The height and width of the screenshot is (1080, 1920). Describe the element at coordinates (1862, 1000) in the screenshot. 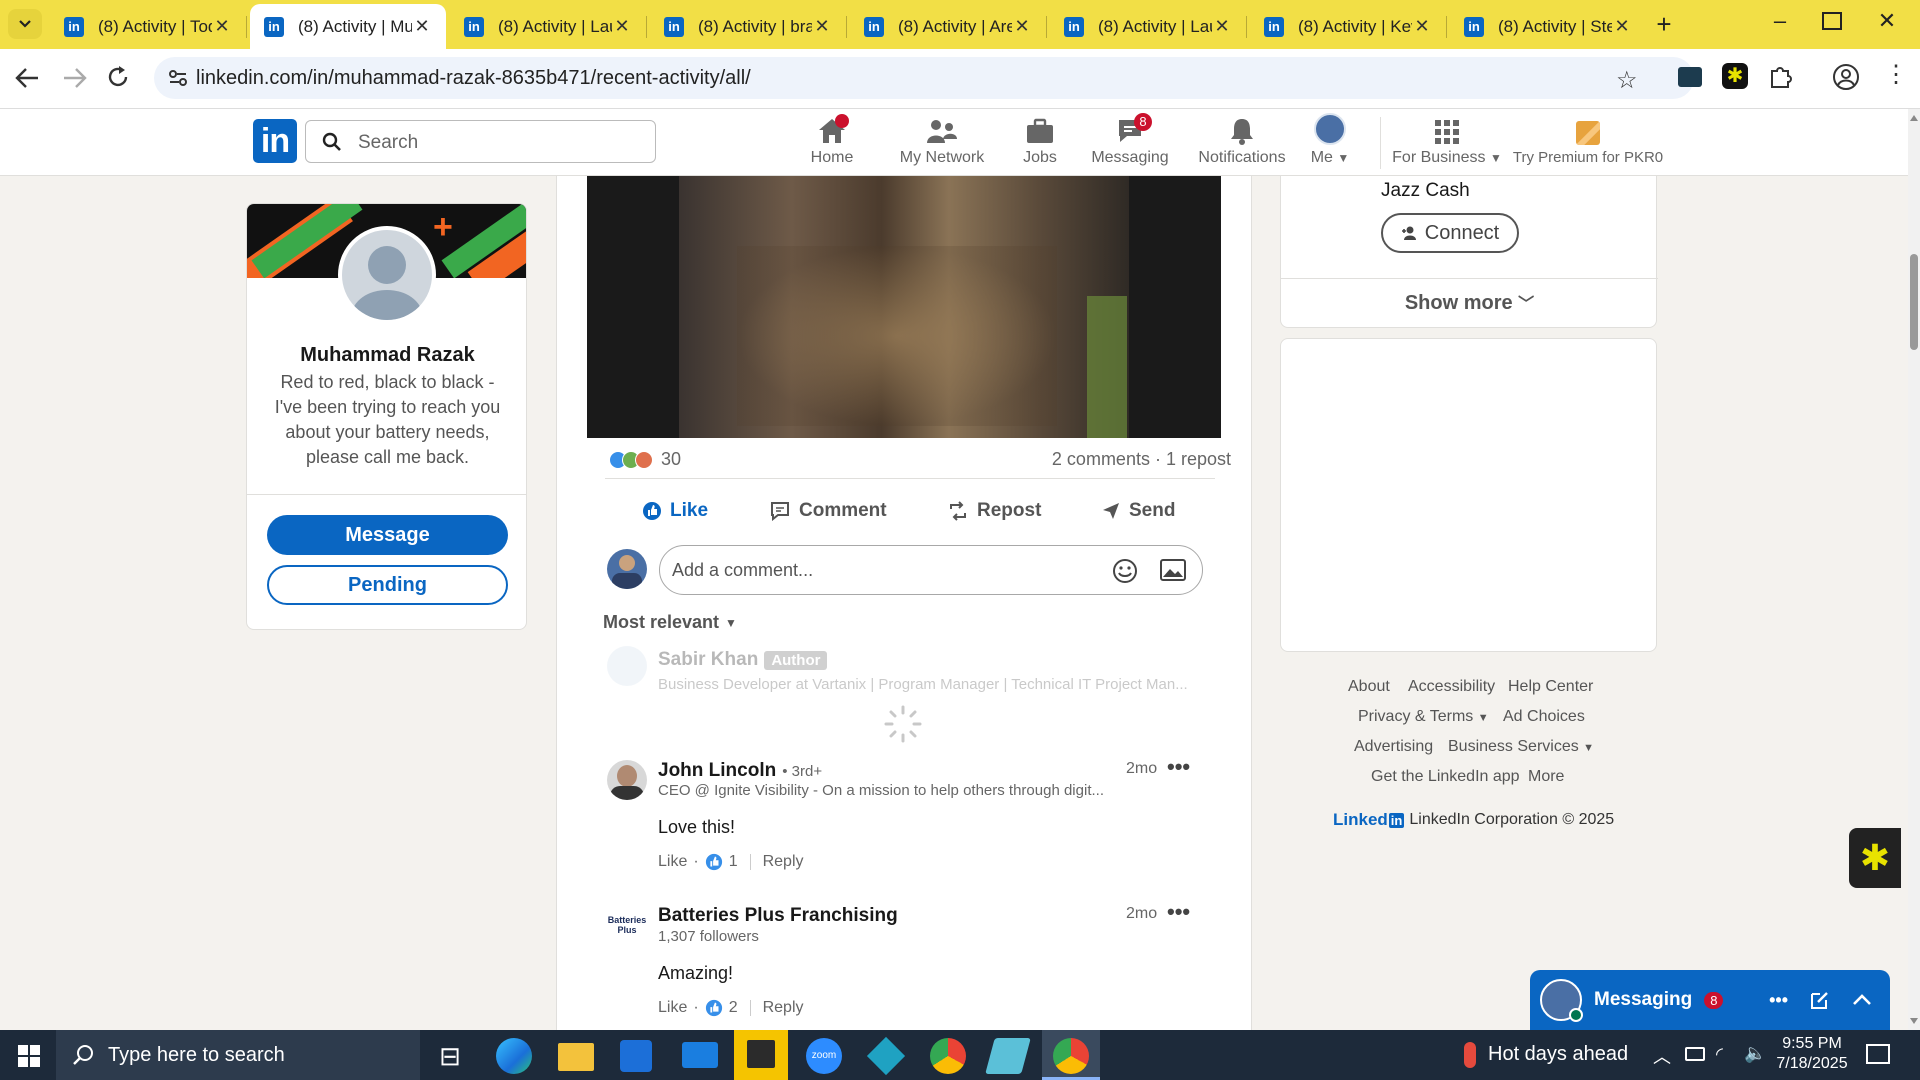

I see `chevron-up-icon` at that location.